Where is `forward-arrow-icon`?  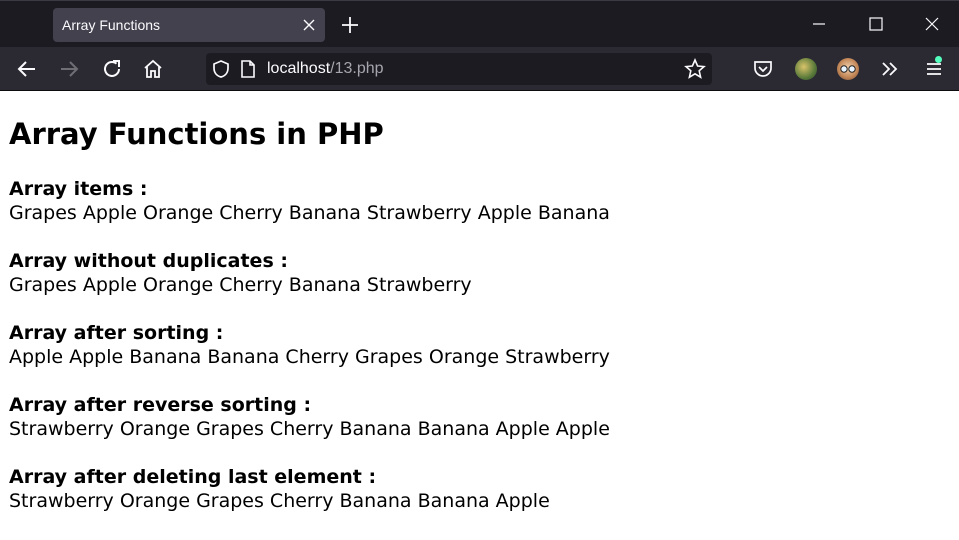 forward-arrow-icon is located at coordinates (69, 69).